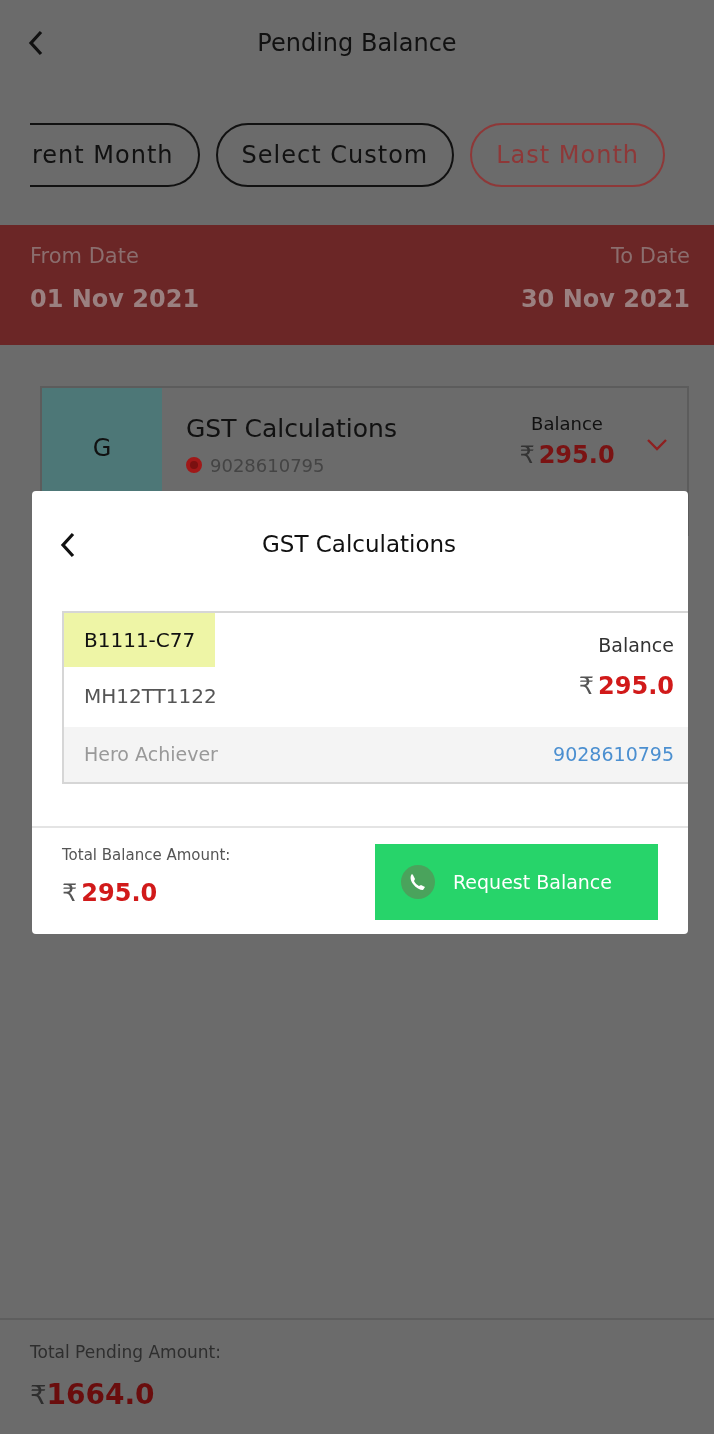 This screenshot has width=714, height=1434. I want to click on from-date-value: 01 Nov 2021, so click(115, 299).